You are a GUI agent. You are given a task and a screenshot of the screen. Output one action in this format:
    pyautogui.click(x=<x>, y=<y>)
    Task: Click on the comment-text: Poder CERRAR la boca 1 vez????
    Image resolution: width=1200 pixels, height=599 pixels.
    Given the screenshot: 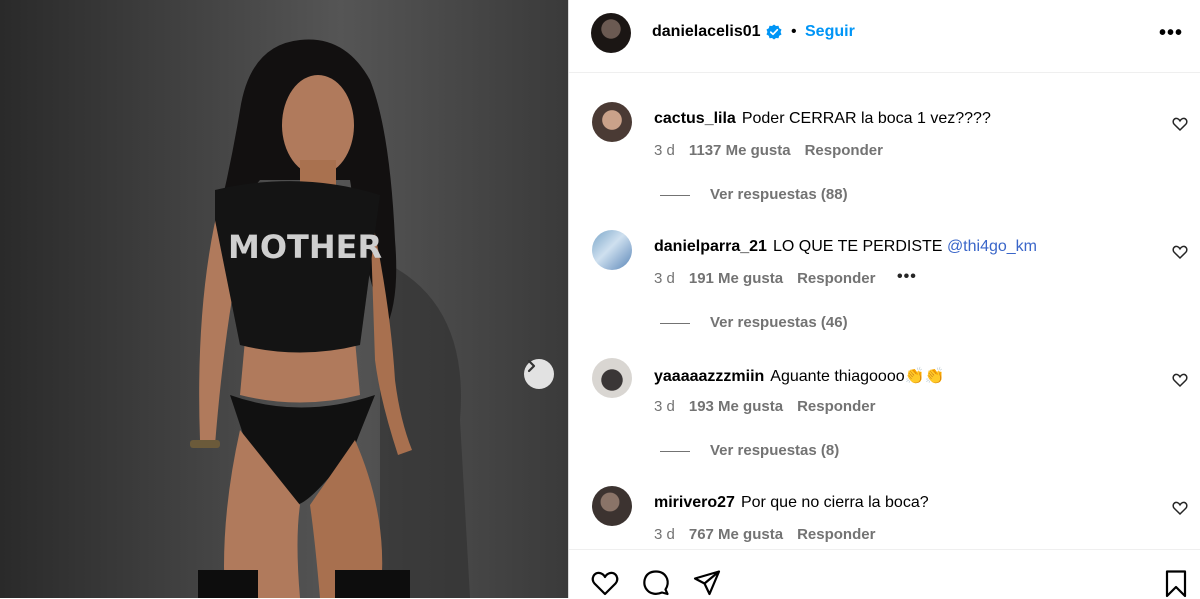 What is the action you would take?
    pyautogui.click(x=866, y=118)
    